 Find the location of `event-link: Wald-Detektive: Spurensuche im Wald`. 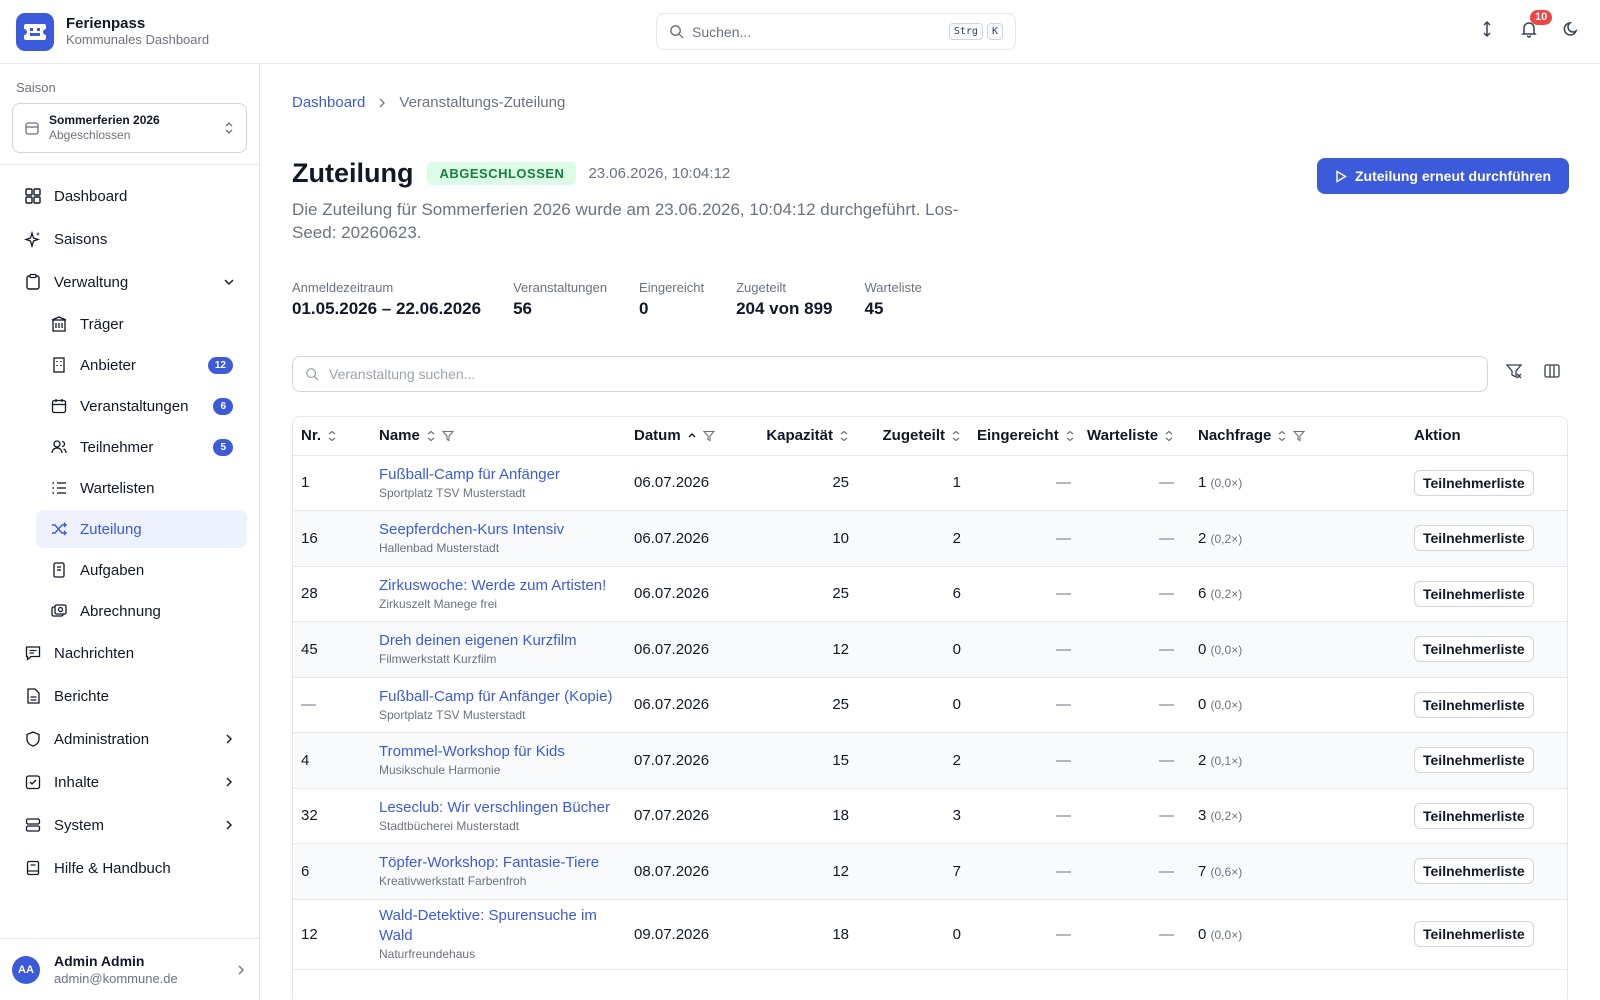

event-link: Wald-Detektive: Spurensuche im Wald is located at coordinates (498, 926).